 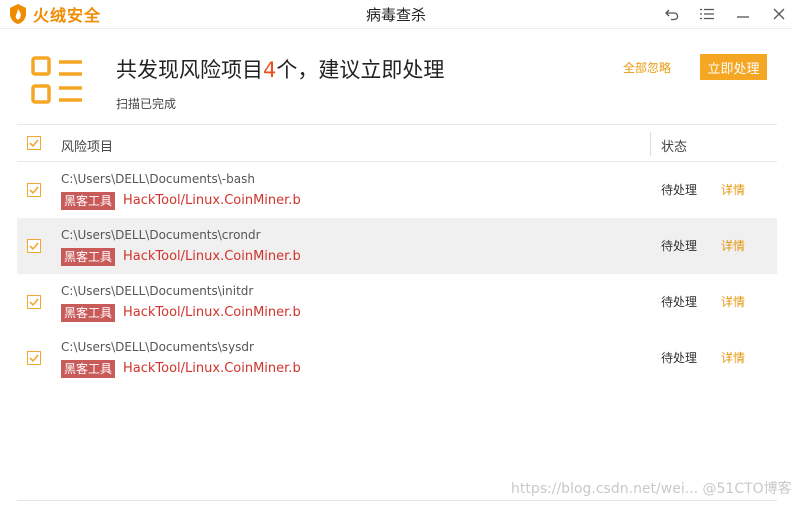 I want to click on title-bar: 火绒安全 病毒查杀, so click(x=396, y=14).